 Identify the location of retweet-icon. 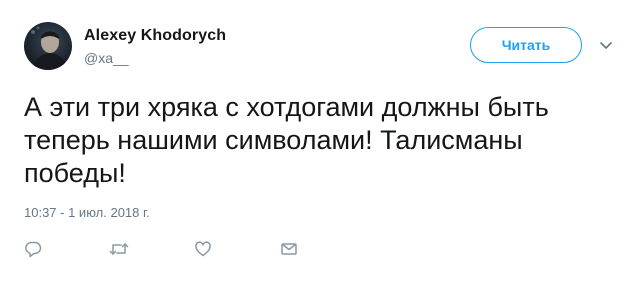
(119, 249).